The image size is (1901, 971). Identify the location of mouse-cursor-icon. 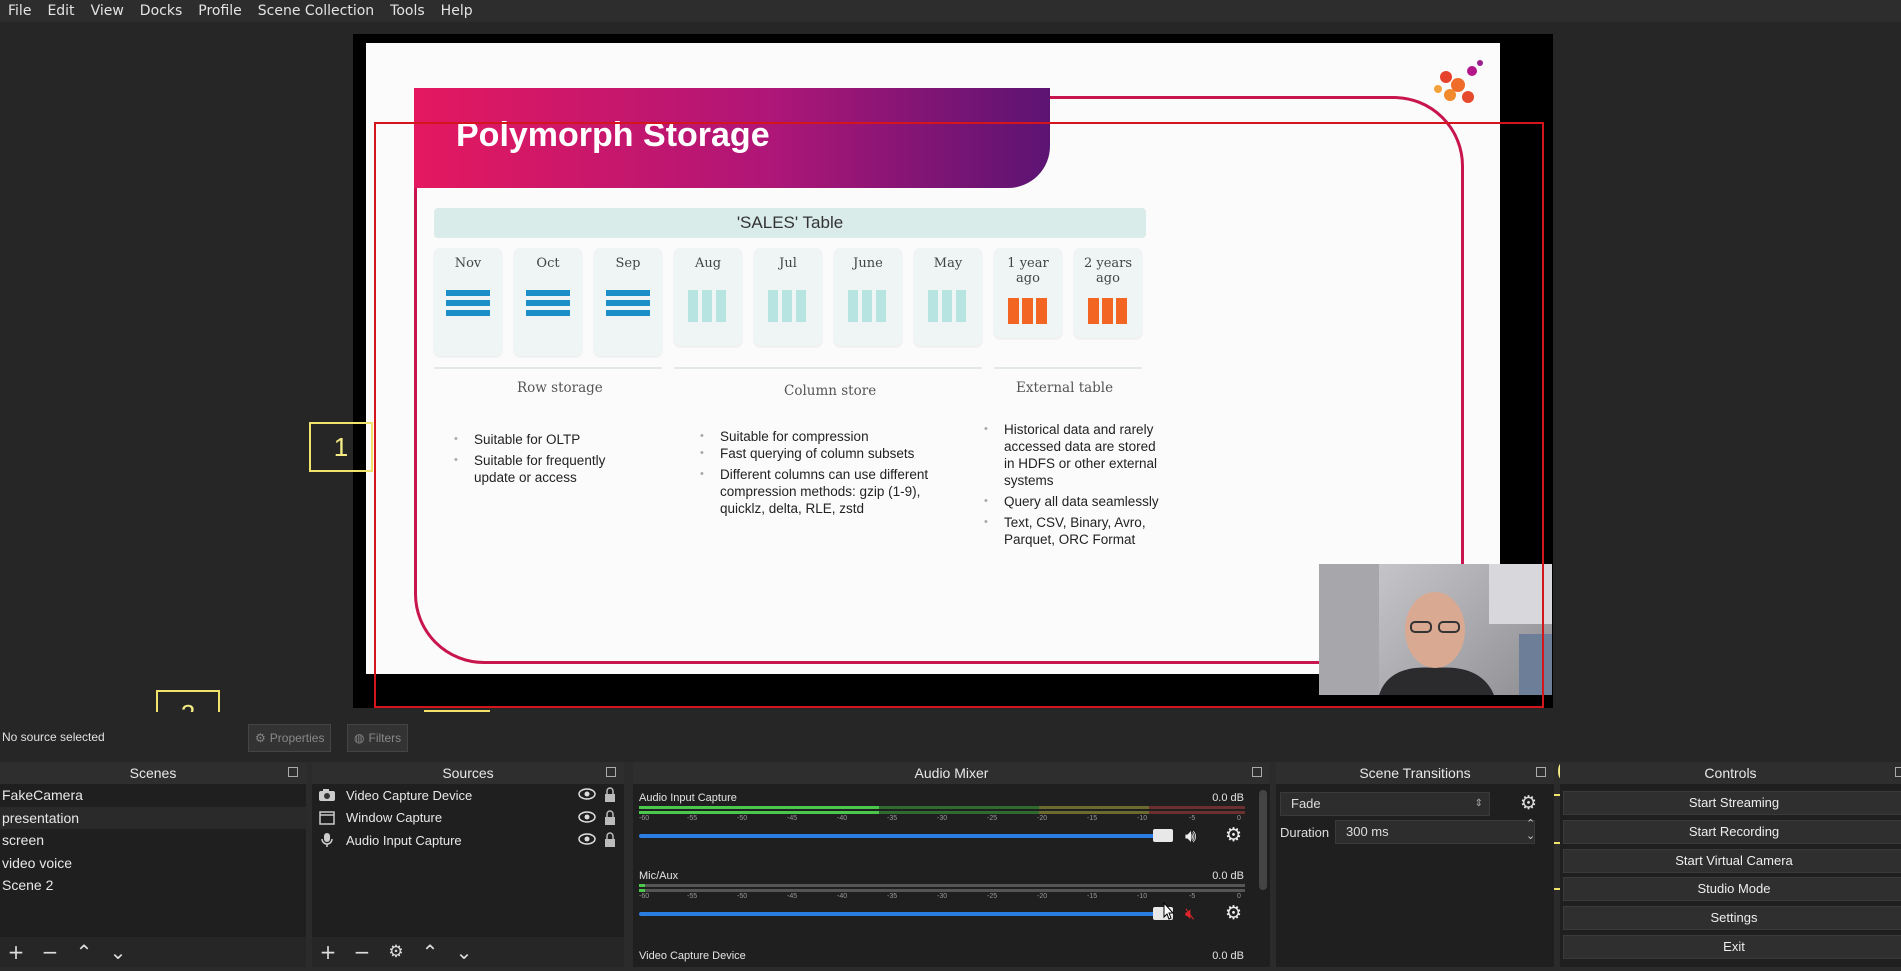
(1169, 911).